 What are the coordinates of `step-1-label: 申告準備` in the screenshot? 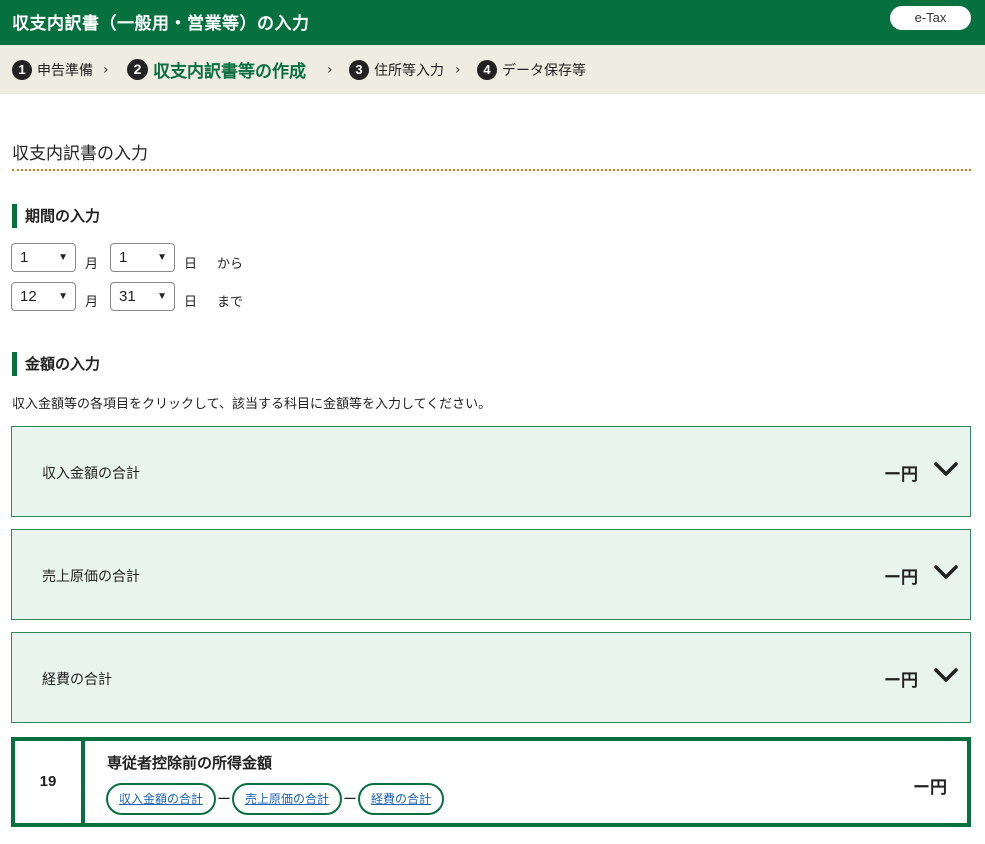 It's located at (65, 70).